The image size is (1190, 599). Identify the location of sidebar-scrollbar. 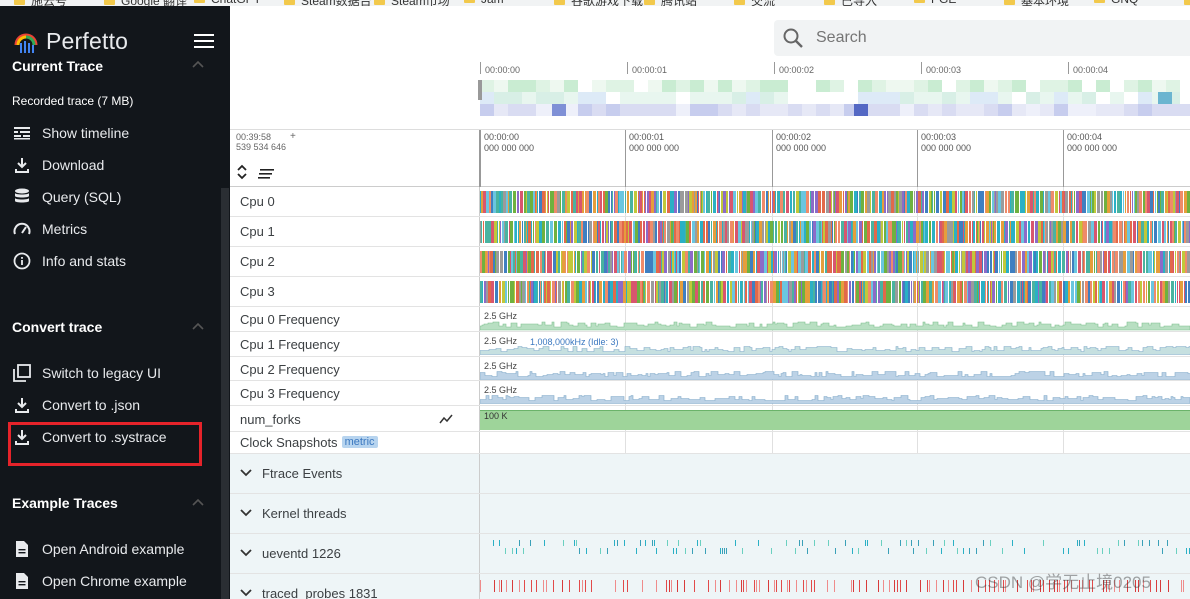
(225, 393).